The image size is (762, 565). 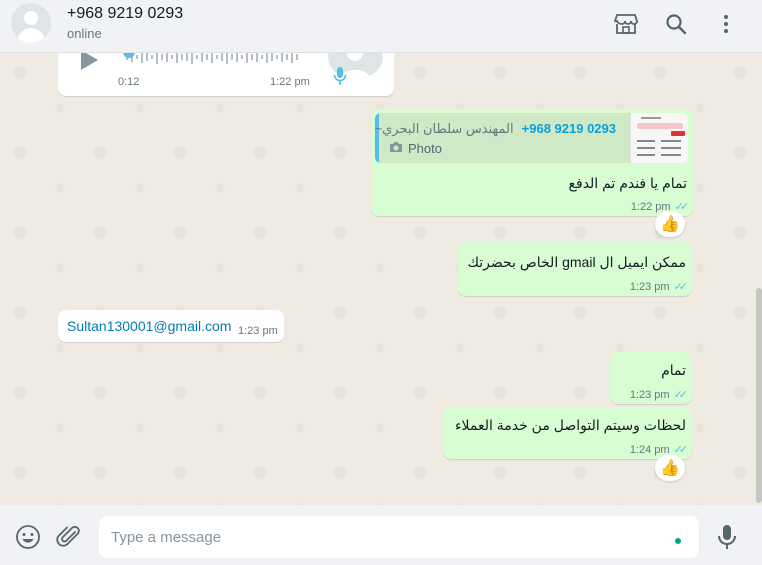 What do you see at coordinates (568, 128) in the screenshot?
I see `quoted-author-number: +968 9219 0293` at bounding box center [568, 128].